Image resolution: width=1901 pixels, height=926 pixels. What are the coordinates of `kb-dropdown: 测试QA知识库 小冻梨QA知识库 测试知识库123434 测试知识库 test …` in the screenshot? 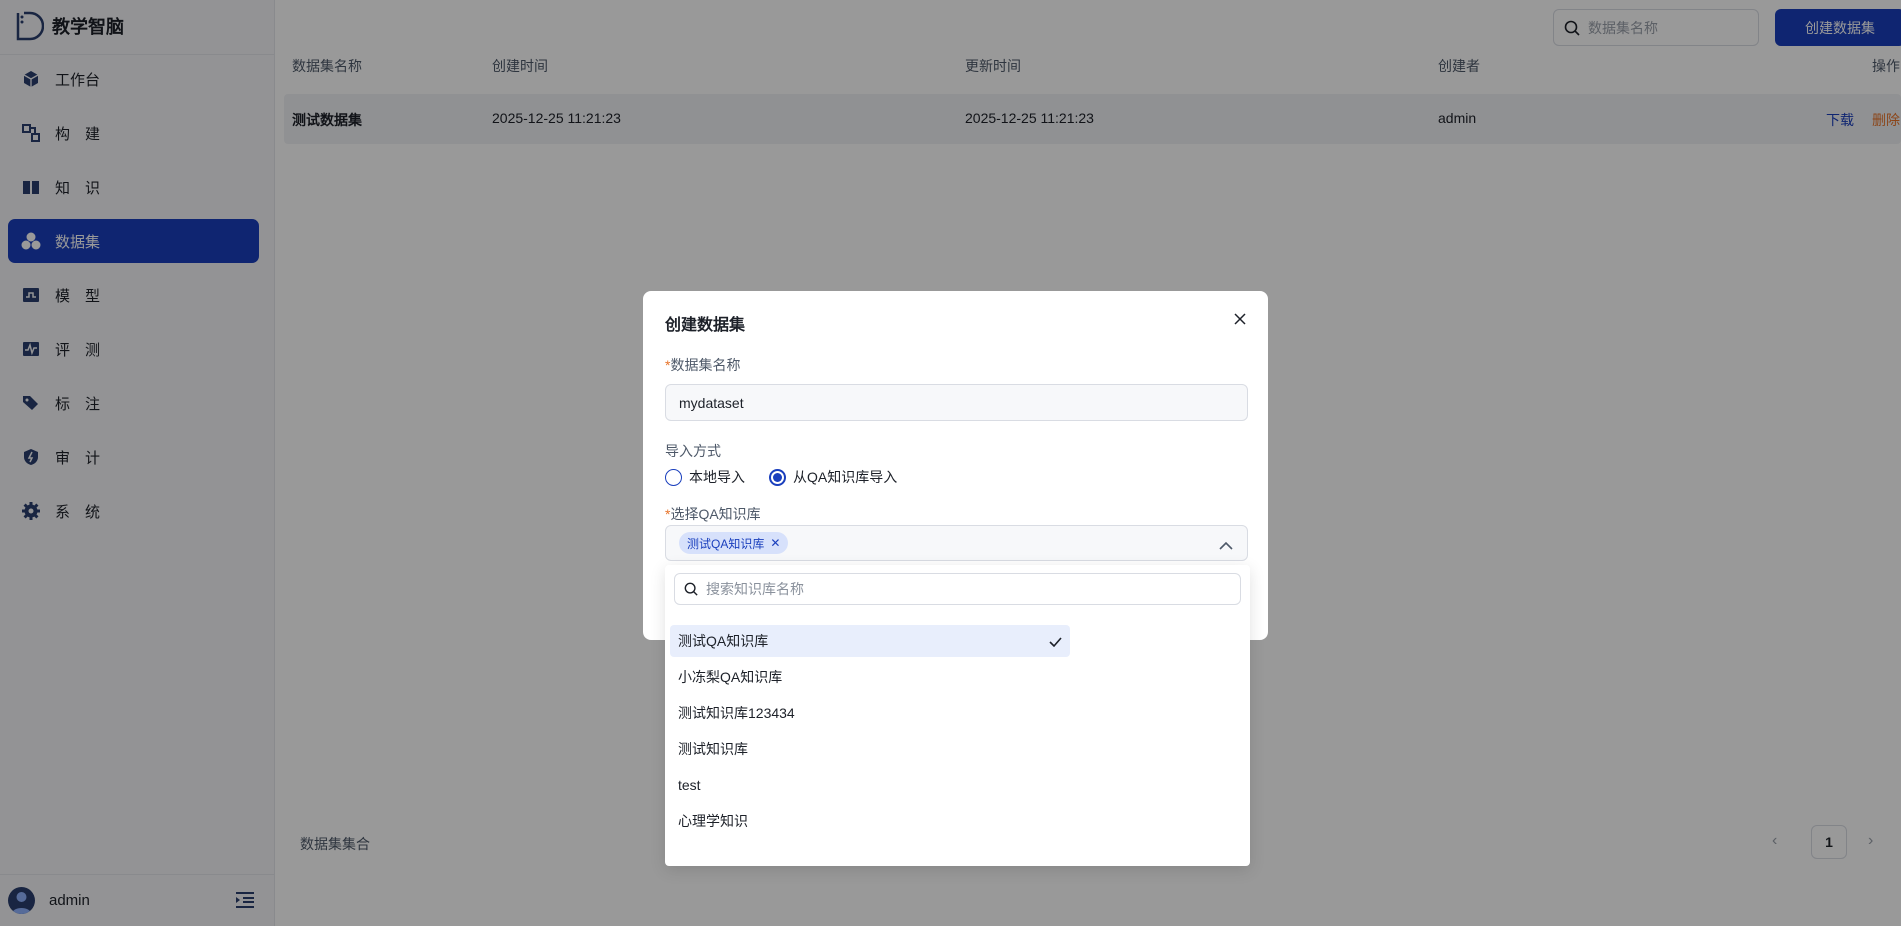 It's located at (957, 715).